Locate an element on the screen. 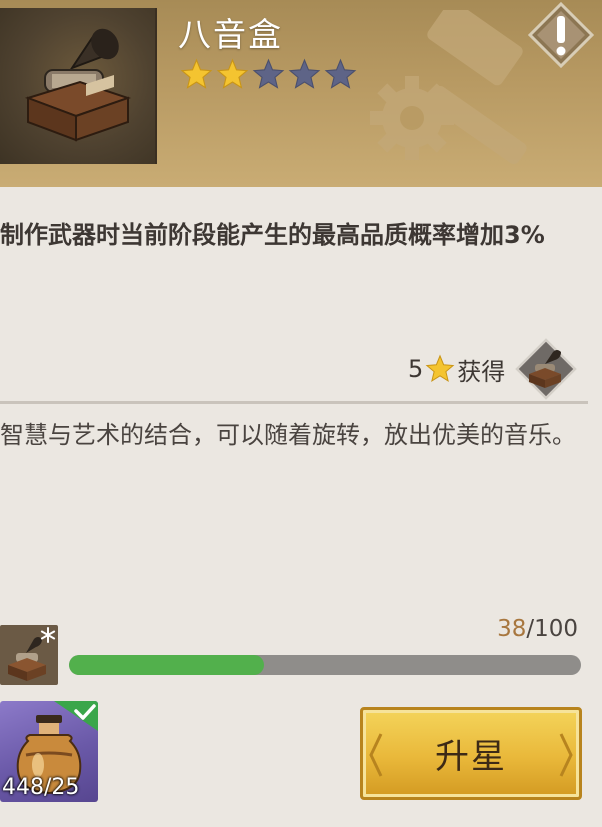  item-portrait is located at coordinates (78, 86).